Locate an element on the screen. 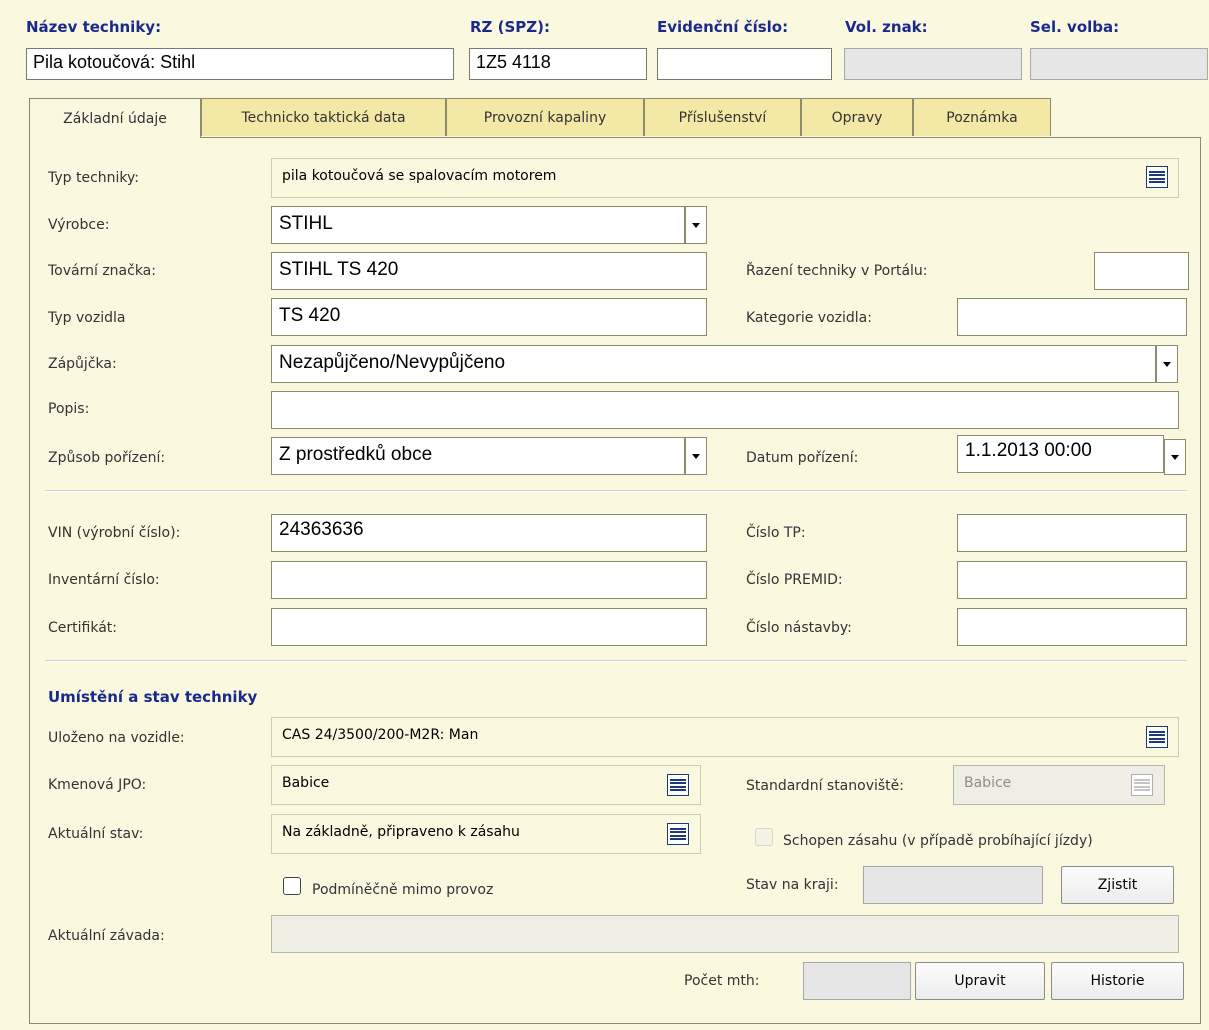 Image resolution: width=1209 pixels, height=1030 pixels. popis-input is located at coordinates (725, 410).